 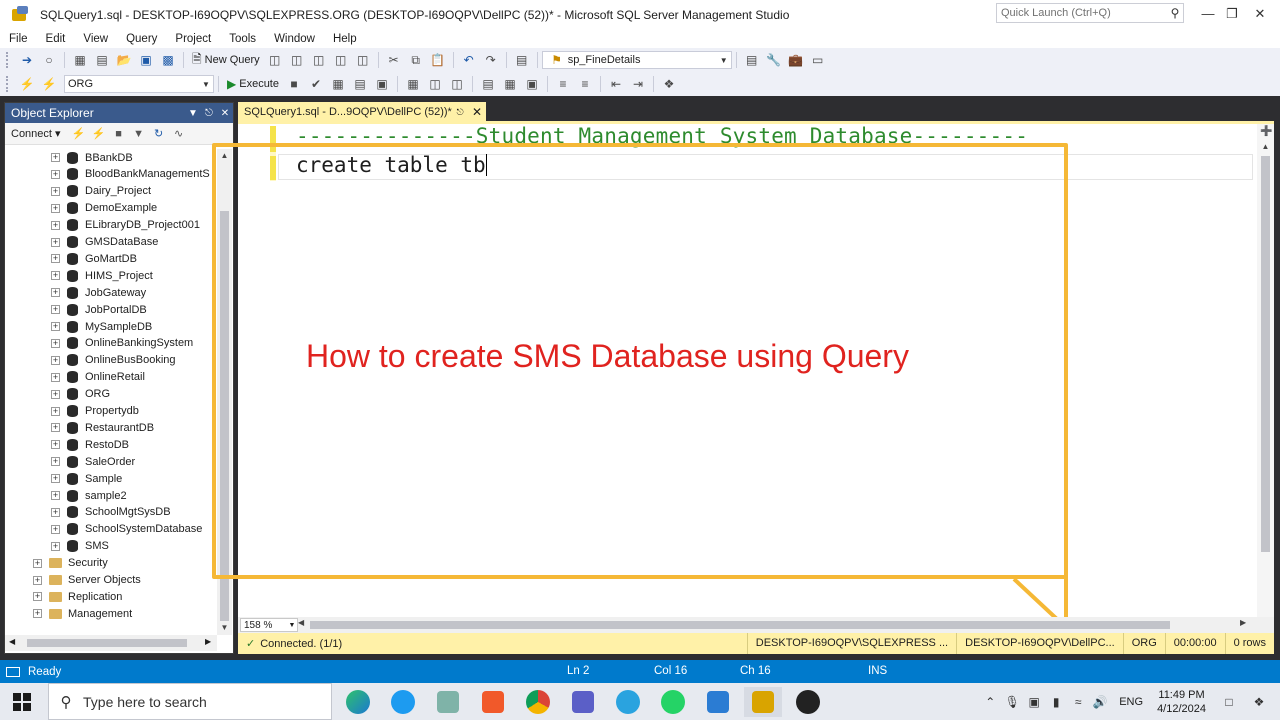 What do you see at coordinates (95, 39) in the screenshot?
I see `menu-view: View` at bounding box center [95, 39].